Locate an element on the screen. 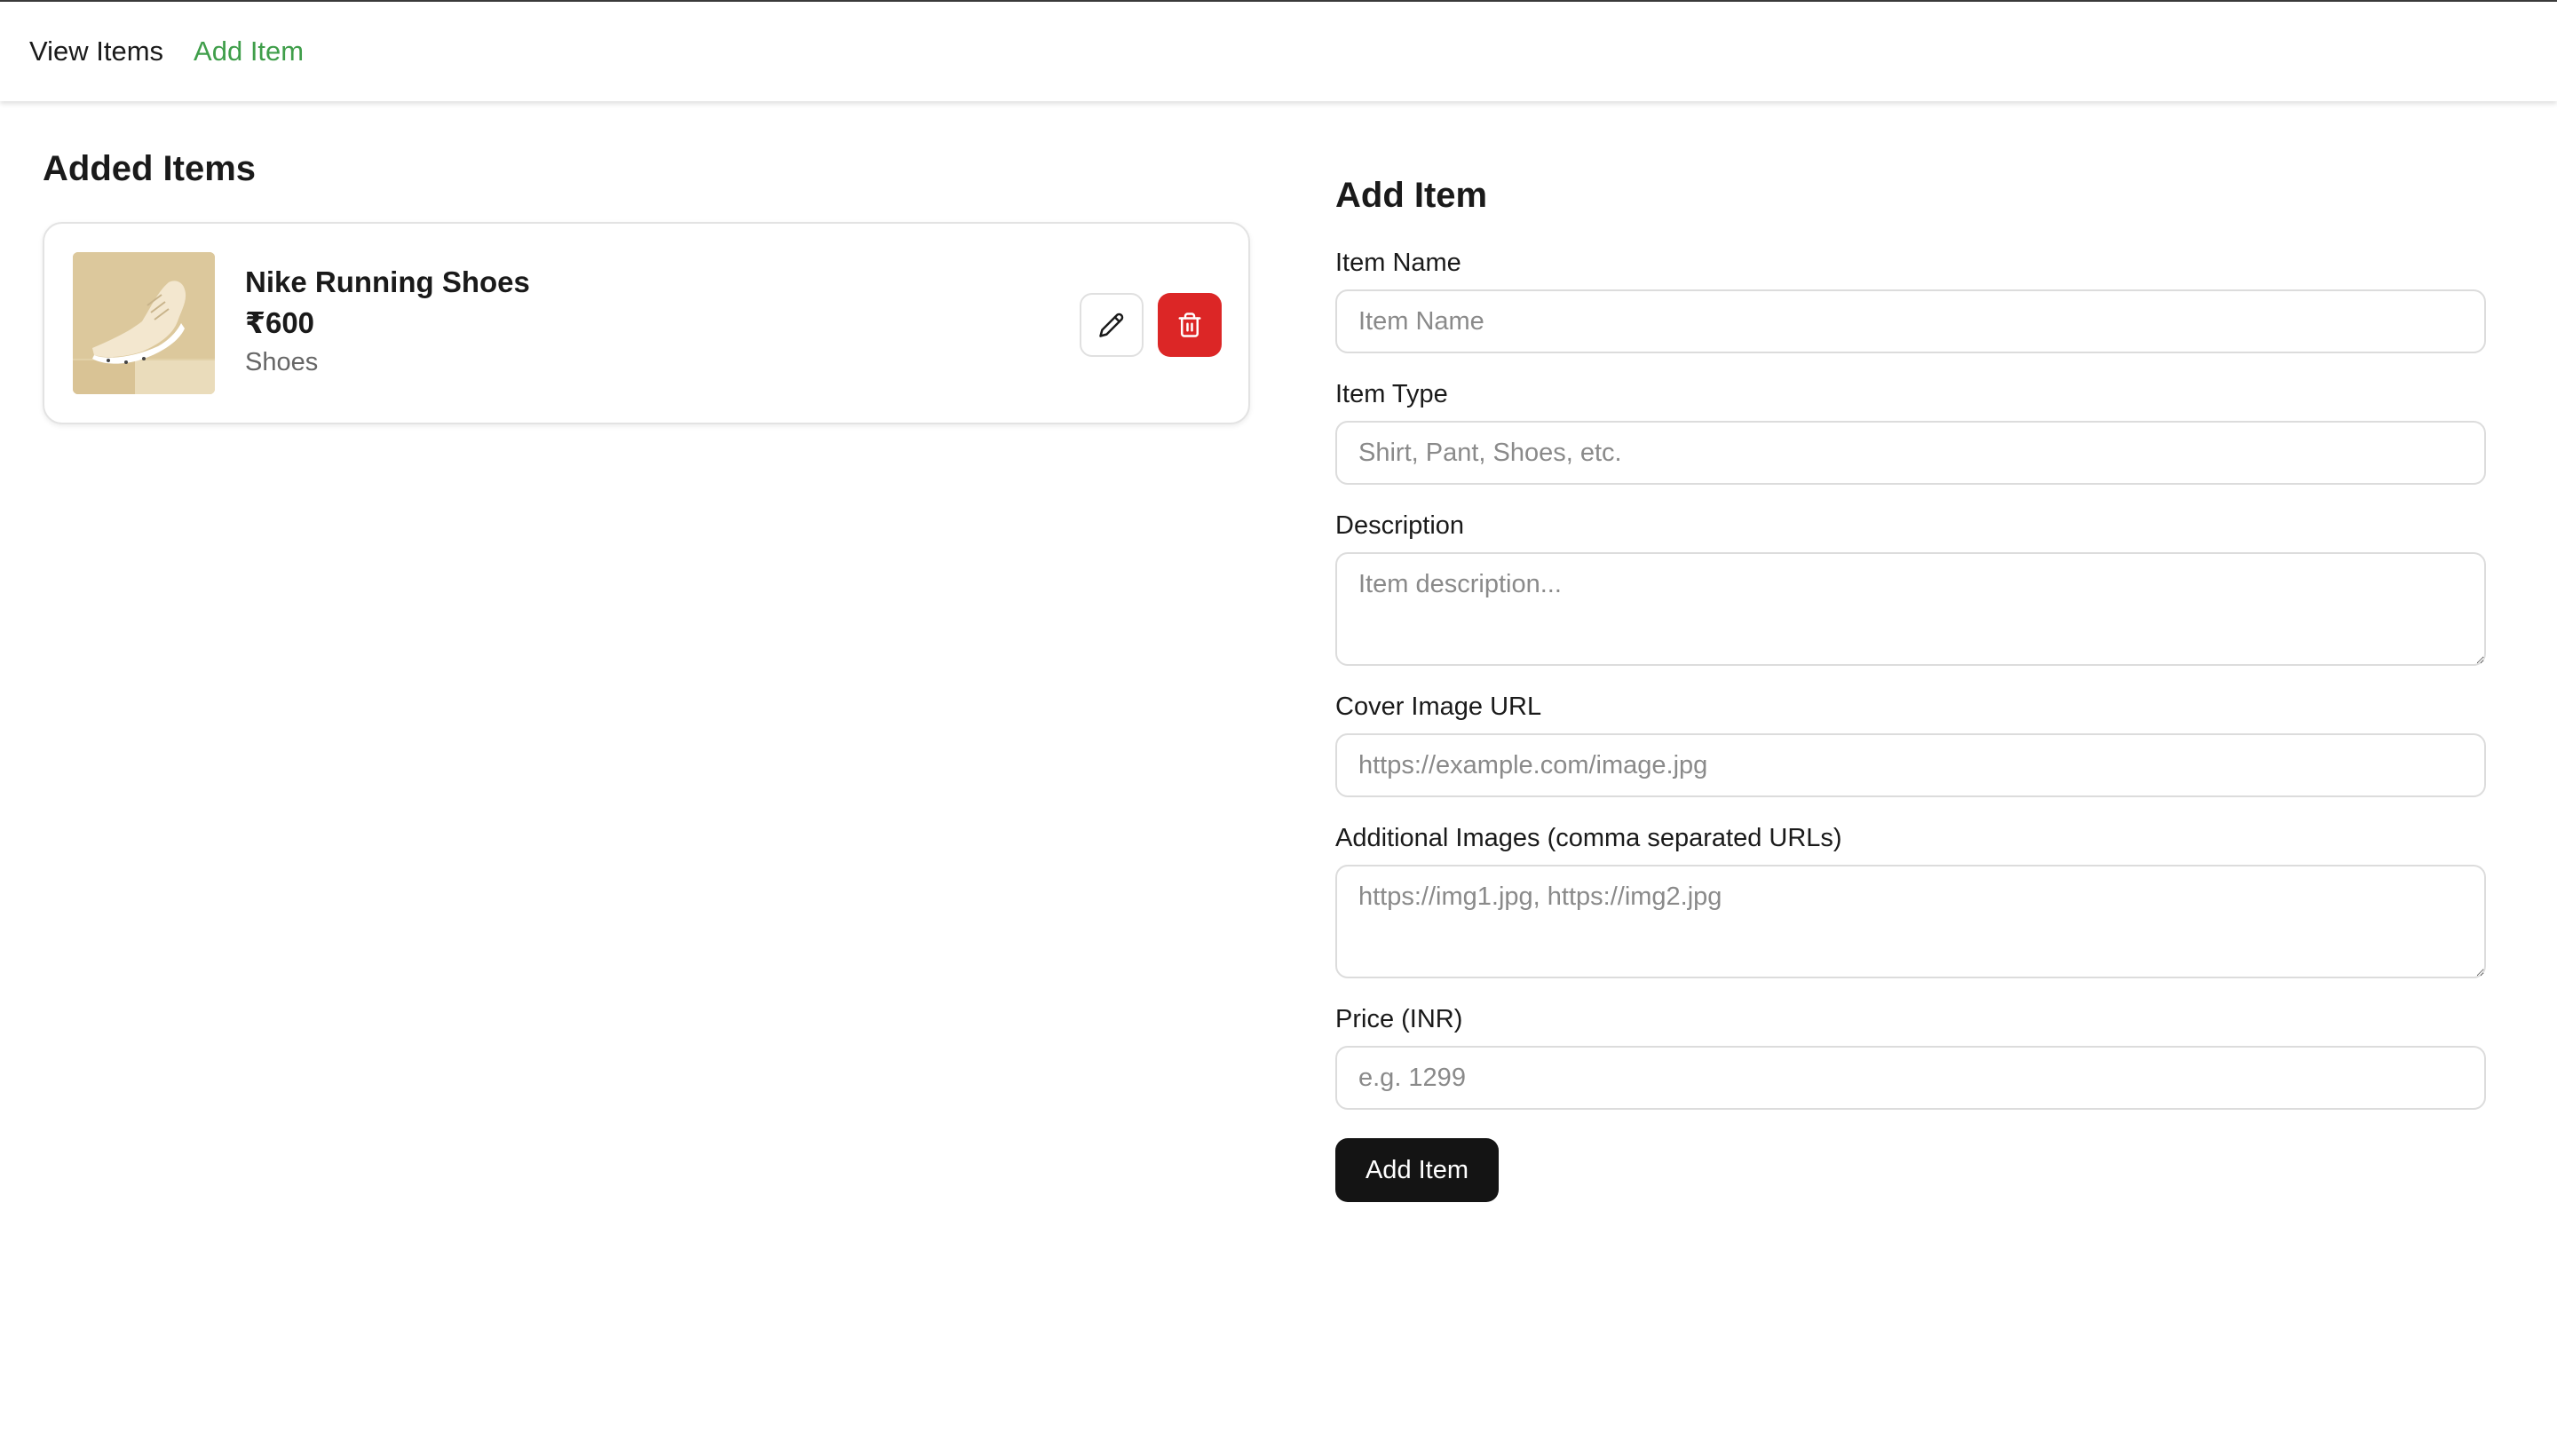 This screenshot has height=1456, width=2557. item-price: ₹600 is located at coordinates (280, 322).